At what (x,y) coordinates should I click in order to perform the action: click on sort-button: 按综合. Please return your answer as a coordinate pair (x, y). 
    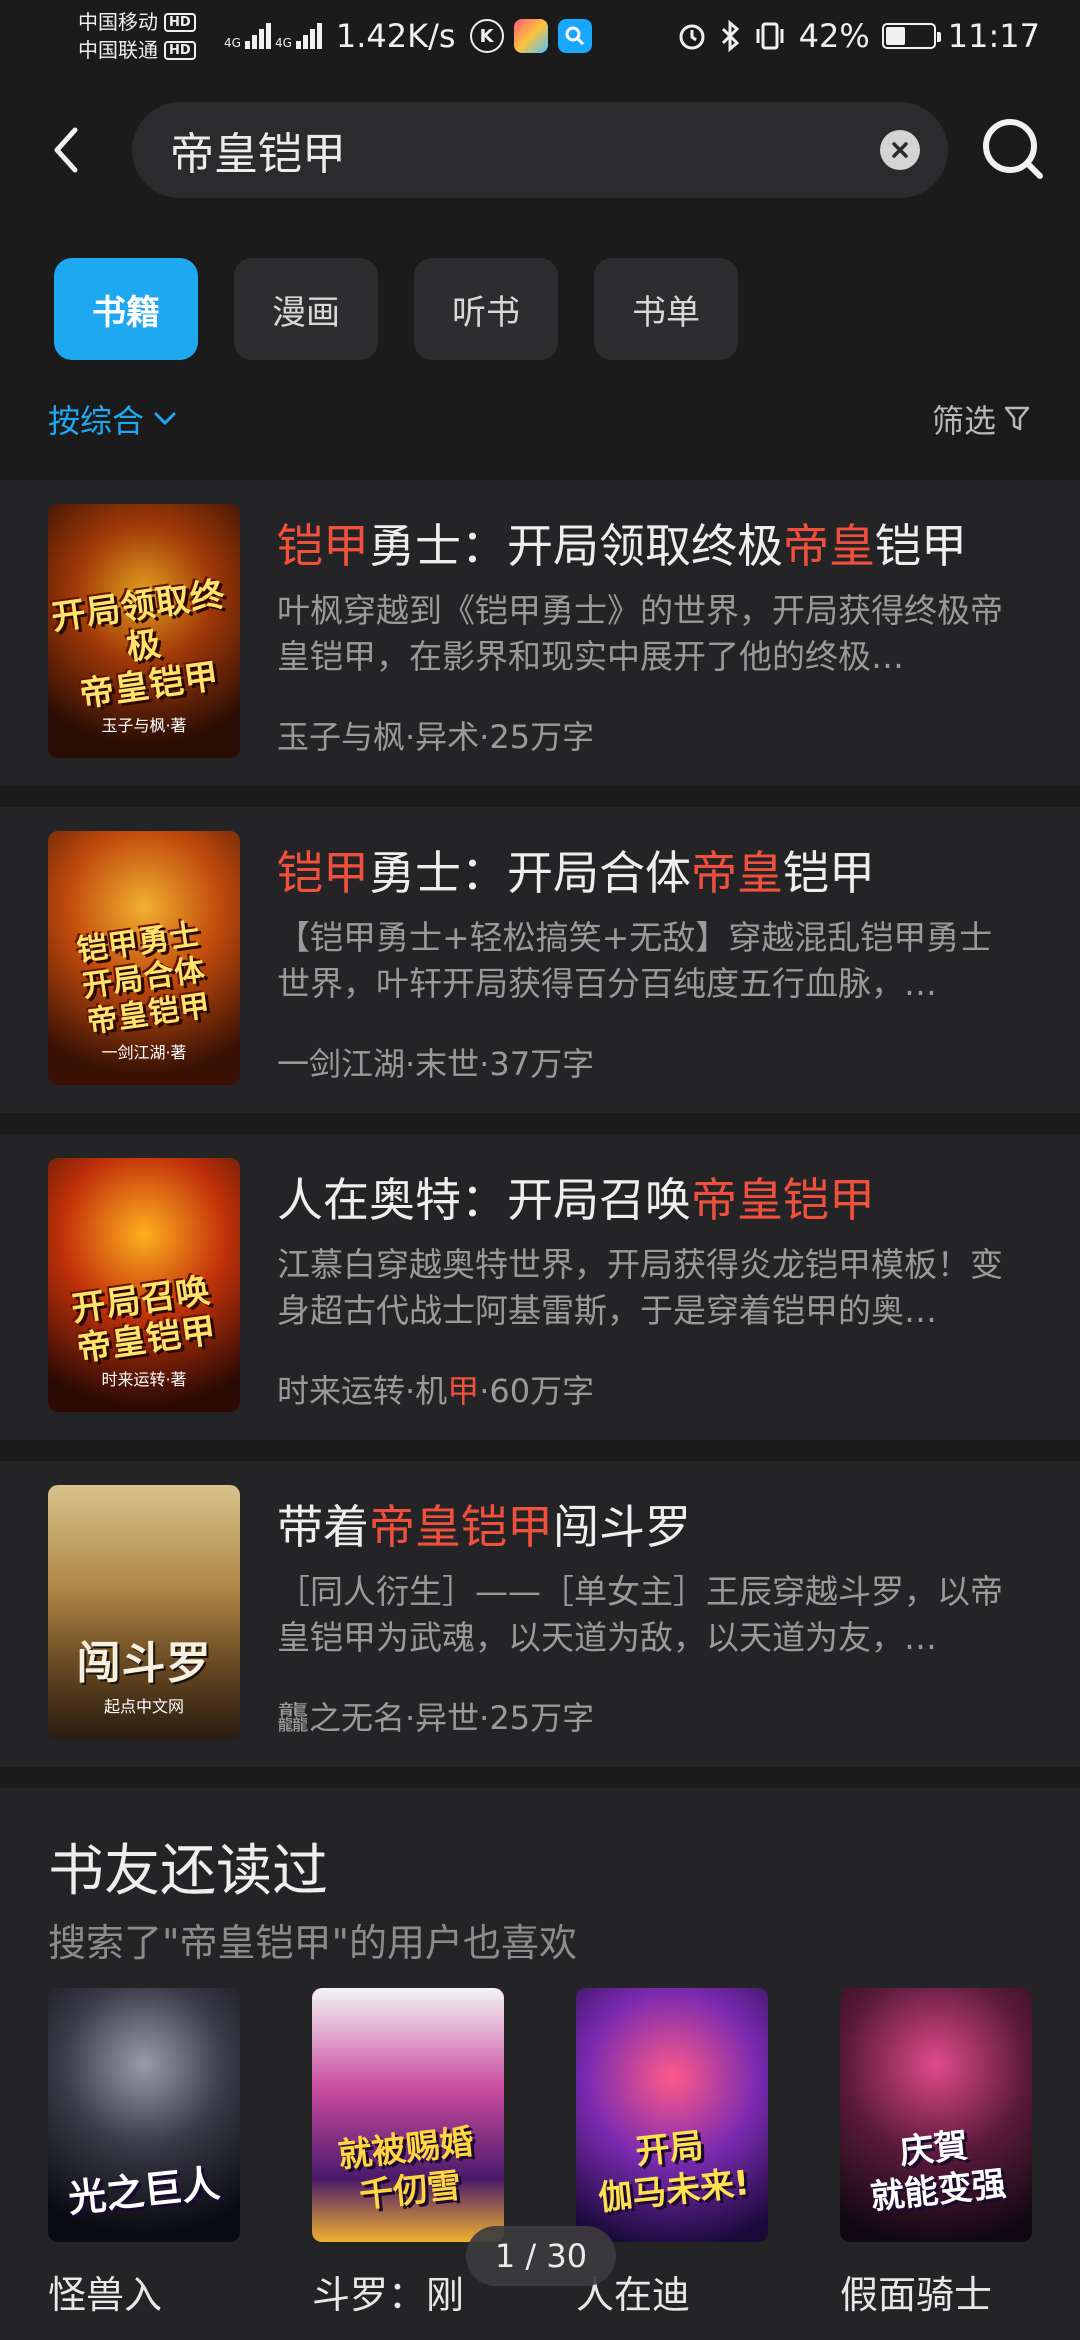
    Looking at the image, I should click on (112, 419).